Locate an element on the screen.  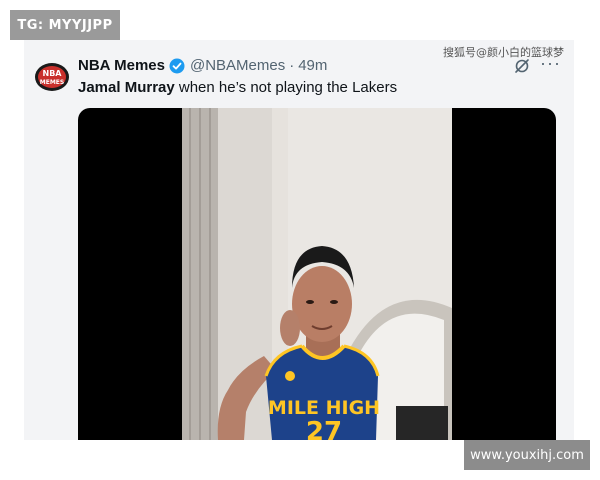
author-handle: @NBAMemes is located at coordinates (237, 65).